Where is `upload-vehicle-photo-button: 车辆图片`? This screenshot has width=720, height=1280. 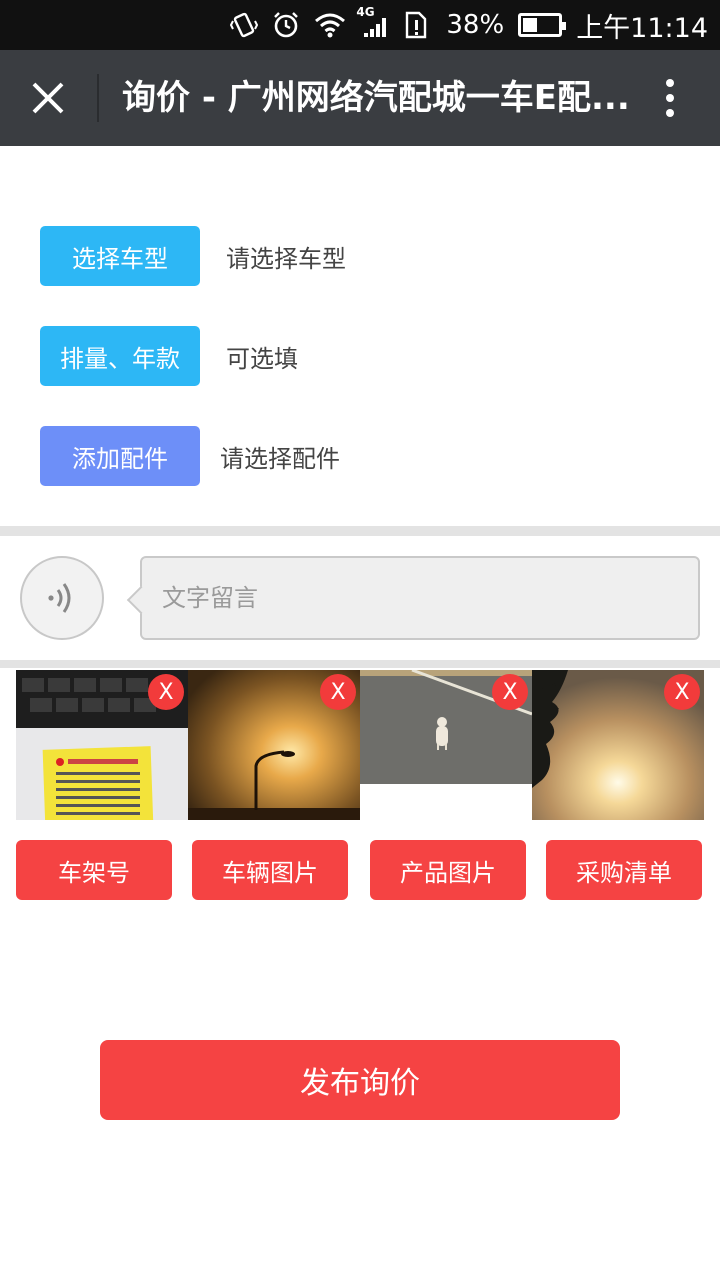 upload-vehicle-photo-button: 车辆图片 is located at coordinates (270, 870).